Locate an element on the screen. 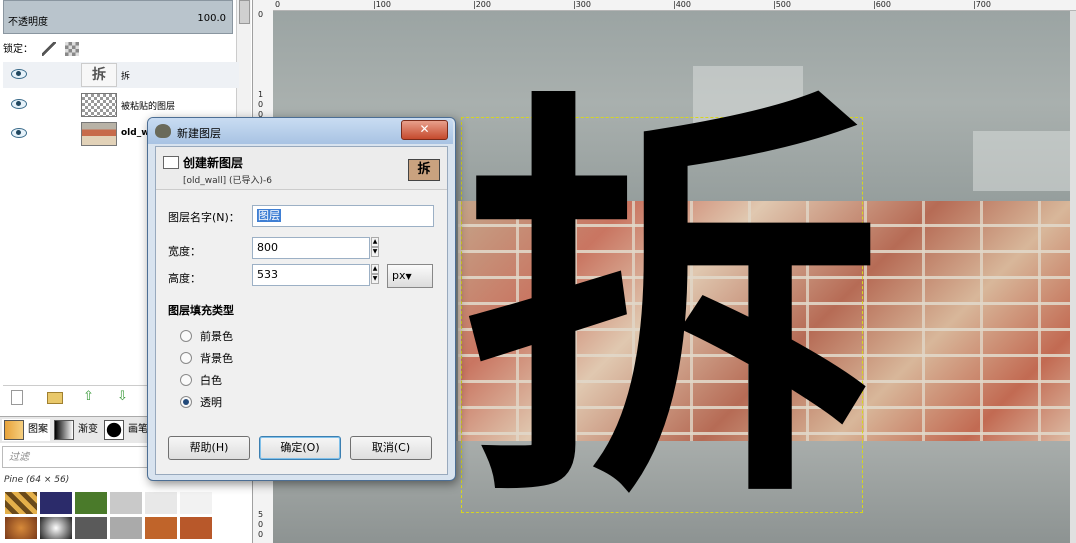 This screenshot has width=1076, height=543. pattern-grid is located at coordinates (114, 517).